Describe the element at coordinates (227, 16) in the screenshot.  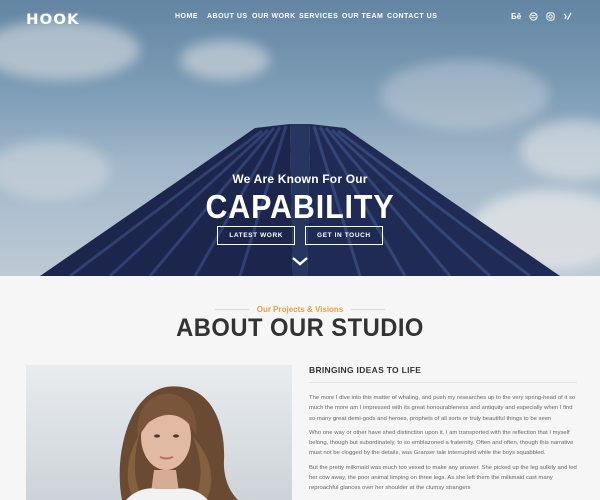
I see `nav-item-about-us: ABOUT US` at that location.